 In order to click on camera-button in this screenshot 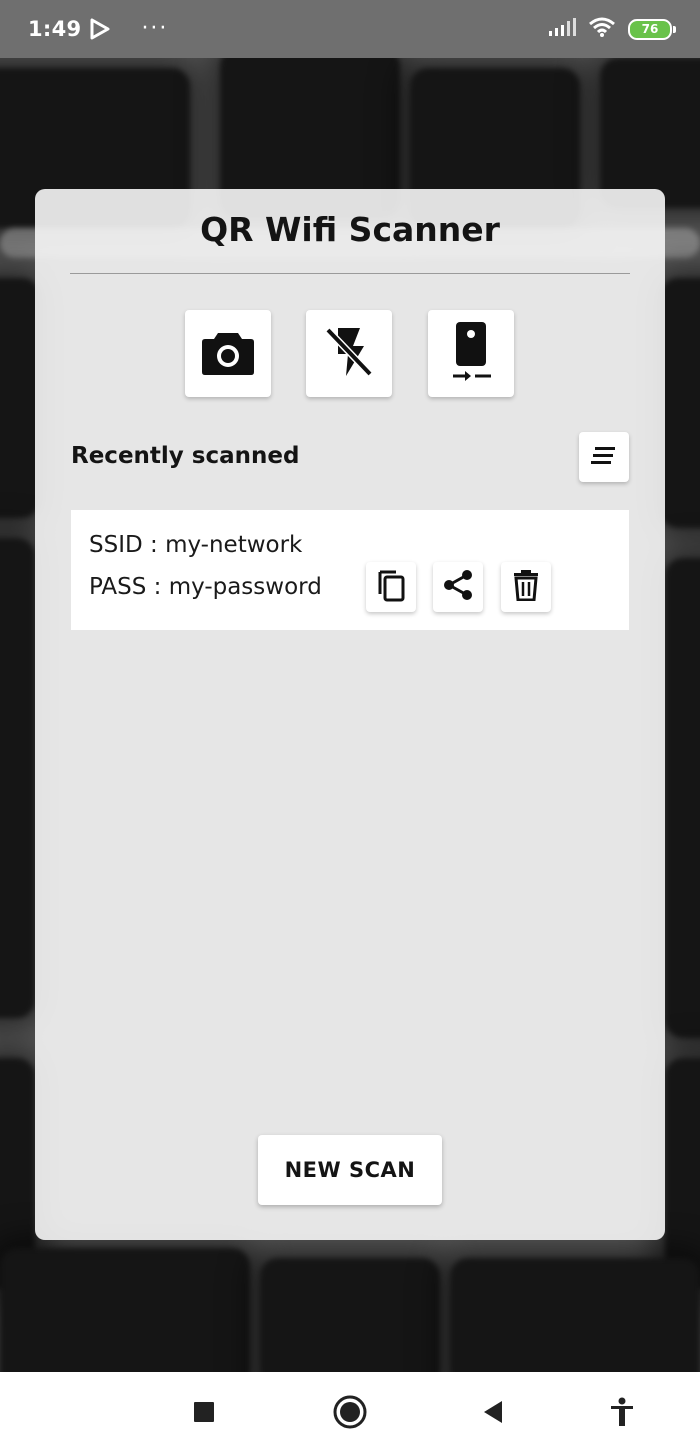, I will do `click(228, 353)`.